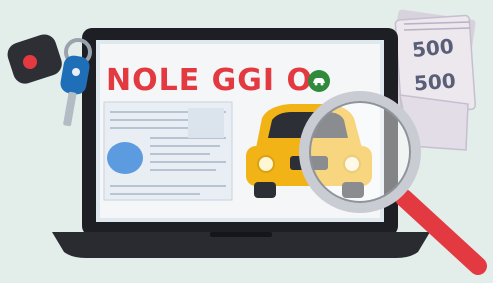 Image resolution: width=493 pixels, height=283 pixels. Describe the element at coordinates (70, 109) in the screenshot. I see `key-blade` at that location.